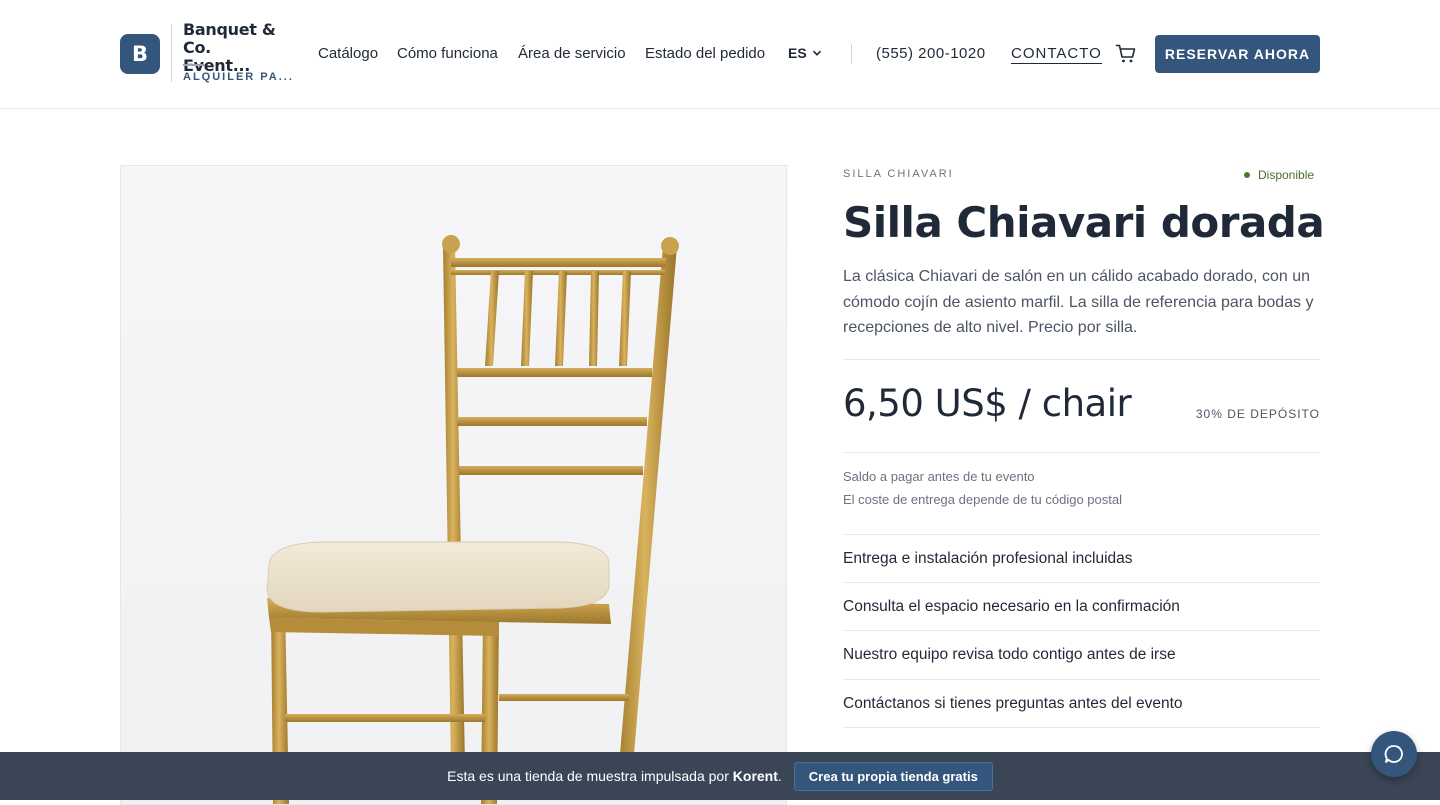  I want to click on language-label: ES, so click(797, 53).